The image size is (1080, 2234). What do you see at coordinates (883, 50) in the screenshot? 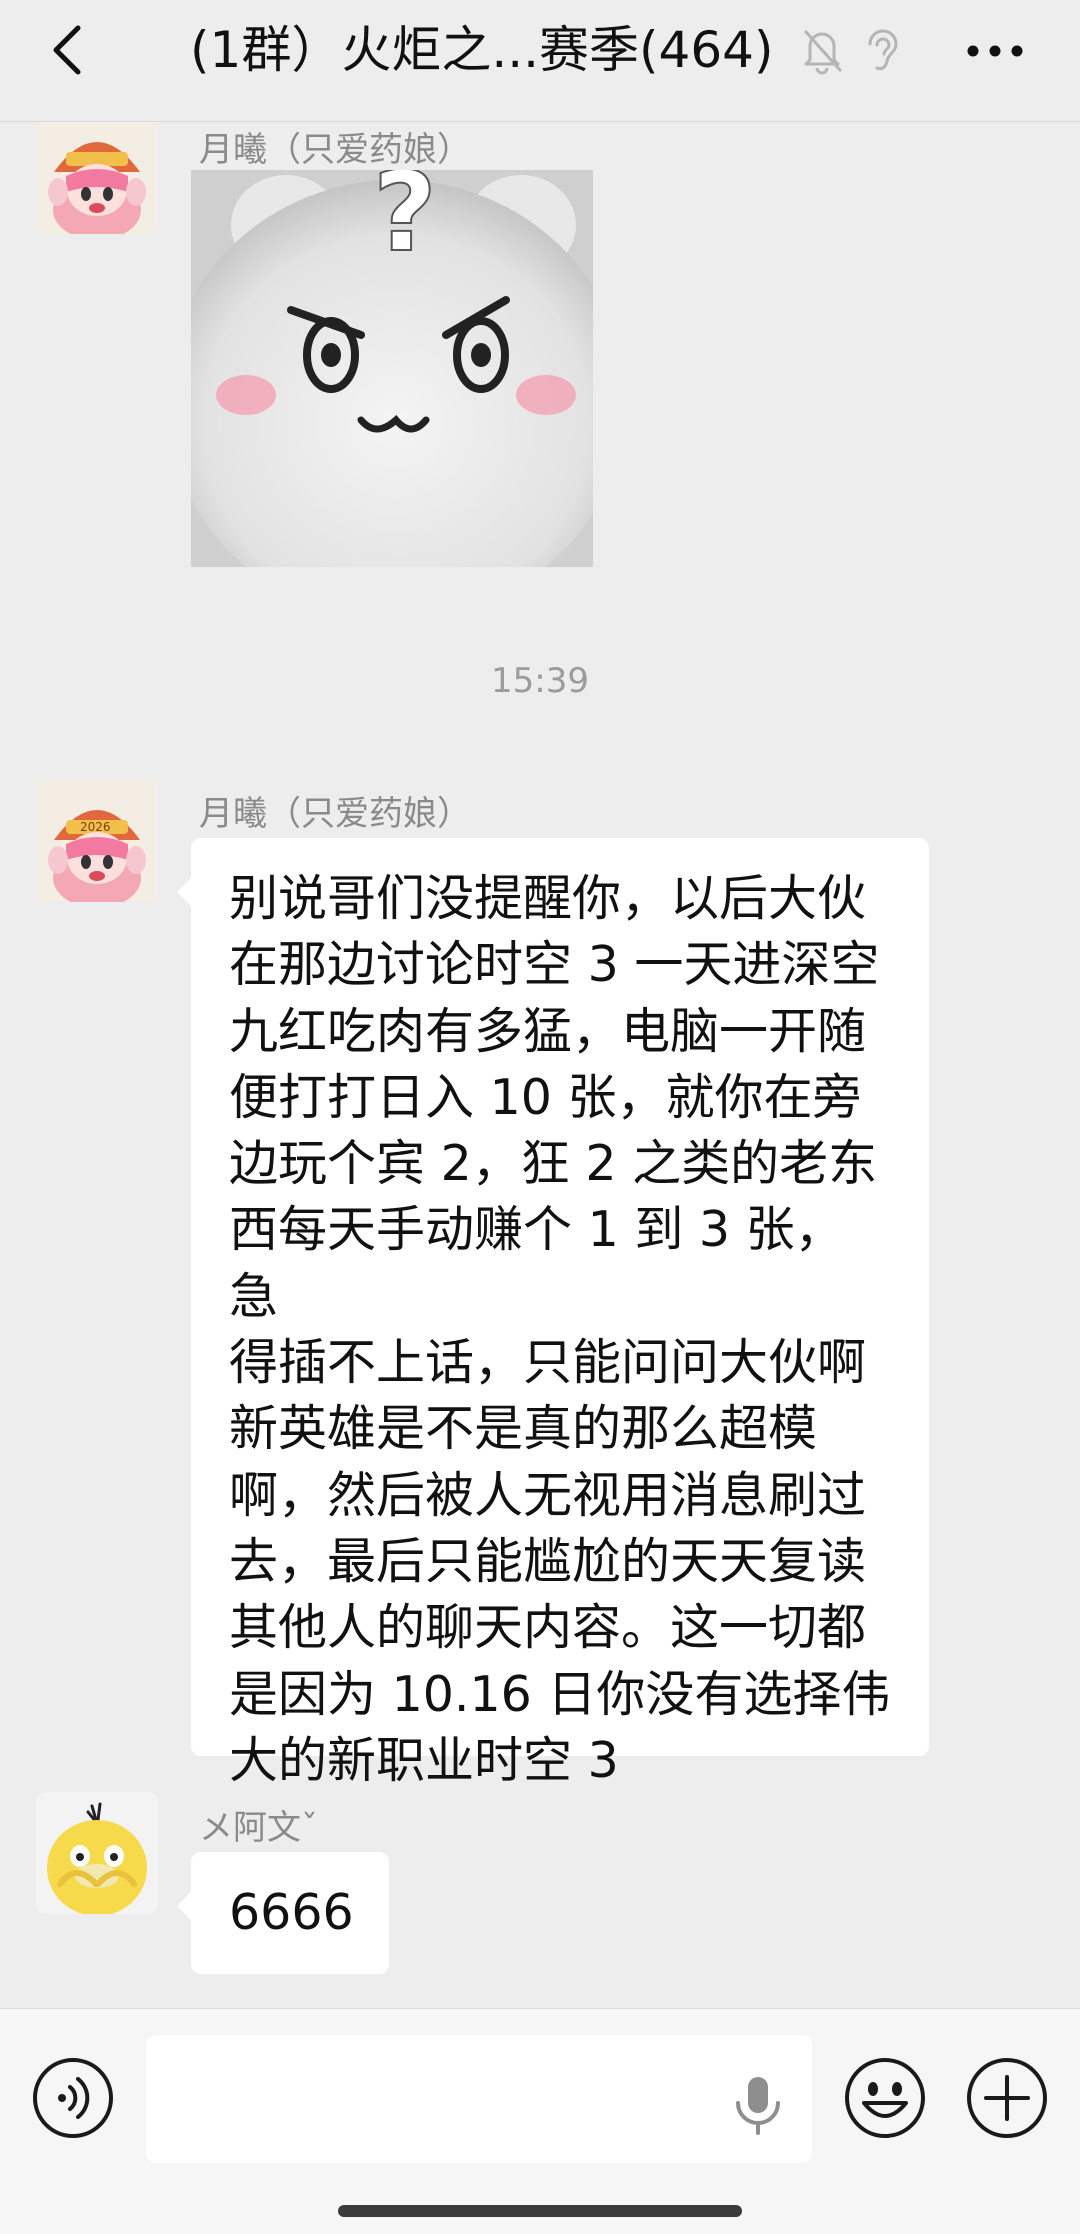
I see `ear-icon` at bounding box center [883, 50].